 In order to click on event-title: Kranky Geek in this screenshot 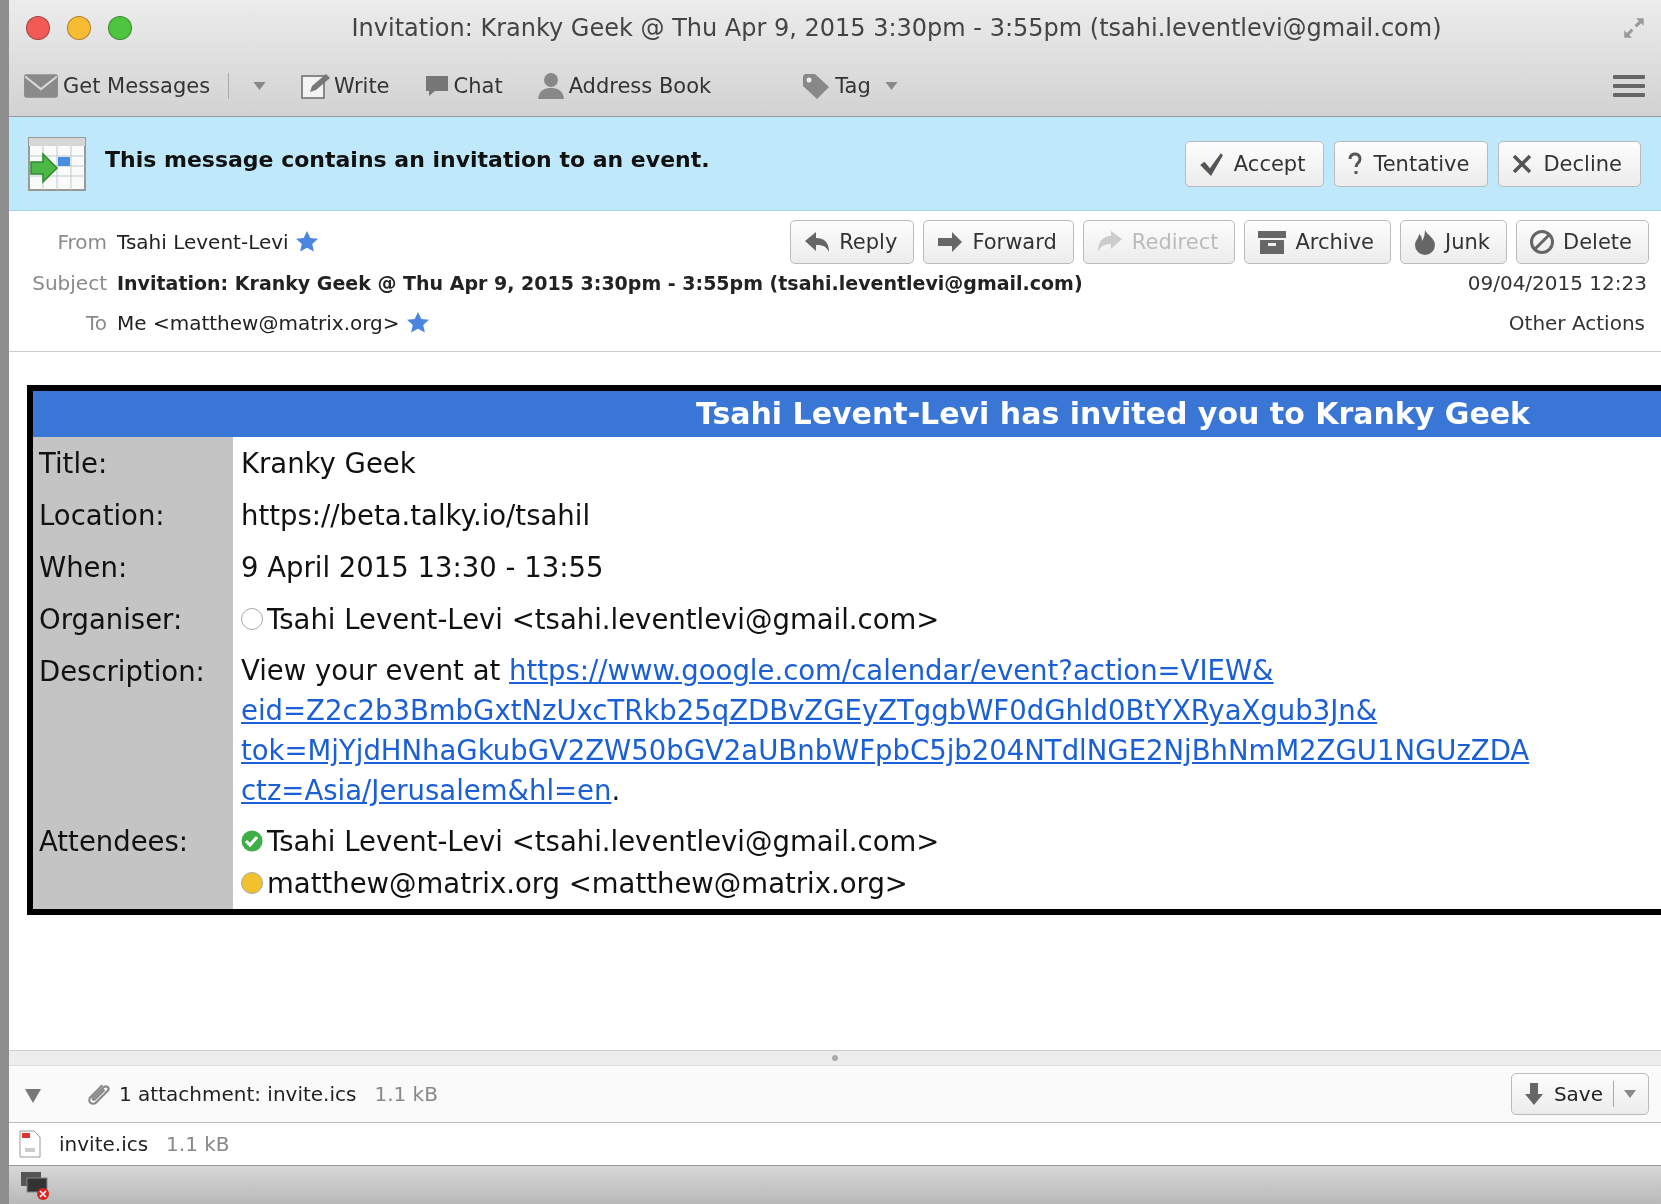, I will do `click(328, 463)`.